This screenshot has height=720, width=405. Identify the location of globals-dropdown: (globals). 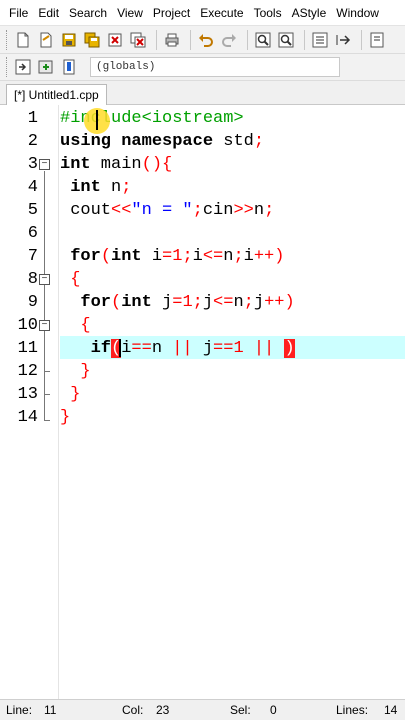
(215, 67).